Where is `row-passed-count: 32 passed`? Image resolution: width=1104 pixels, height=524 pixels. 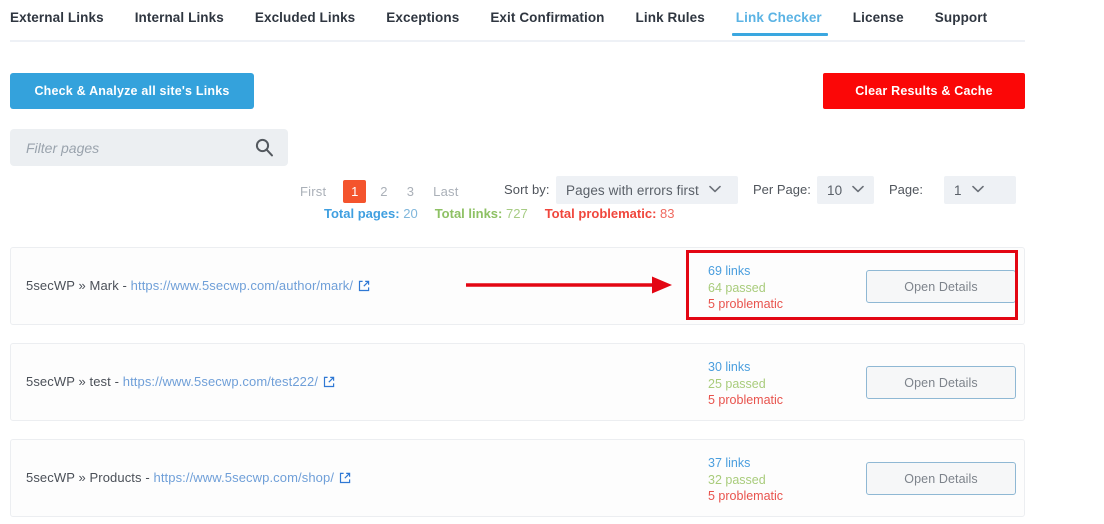 row-passed-count: 32 passed is located at coordinates (737, 479).